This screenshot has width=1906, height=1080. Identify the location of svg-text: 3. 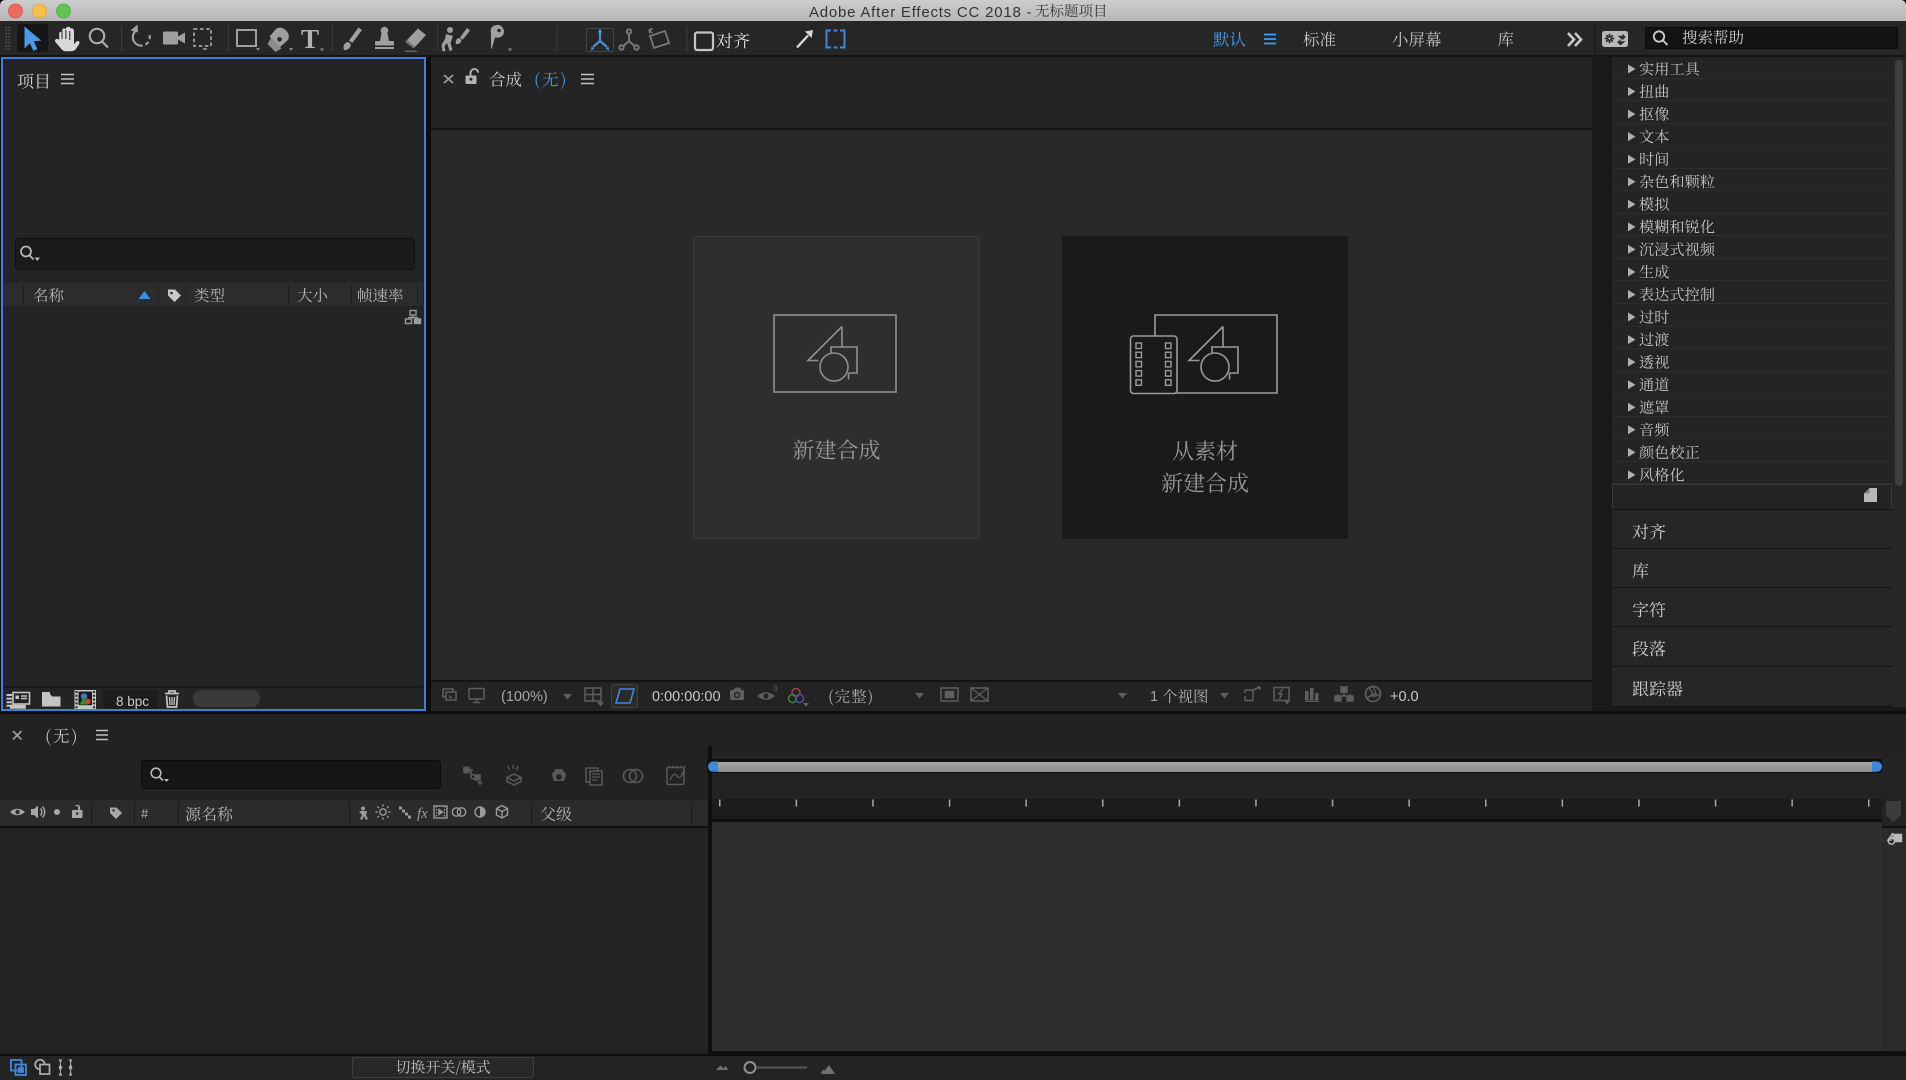
(775, 688).